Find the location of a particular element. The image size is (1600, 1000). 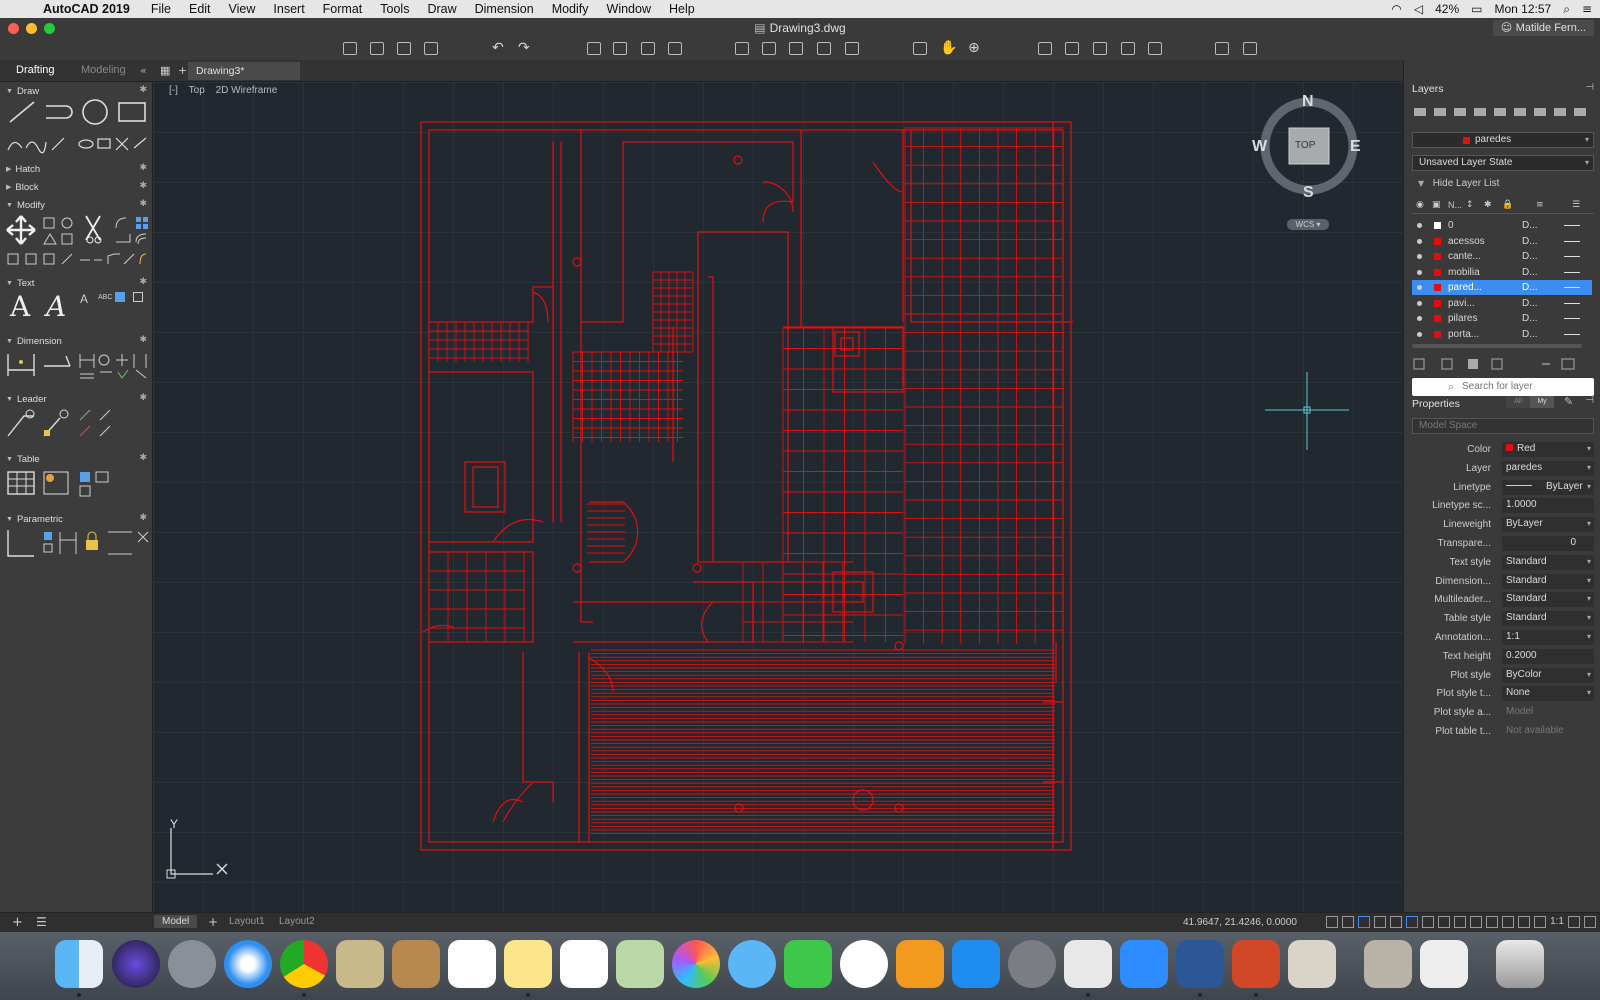

xline-tool-icon is located at coordinates (122, 144).